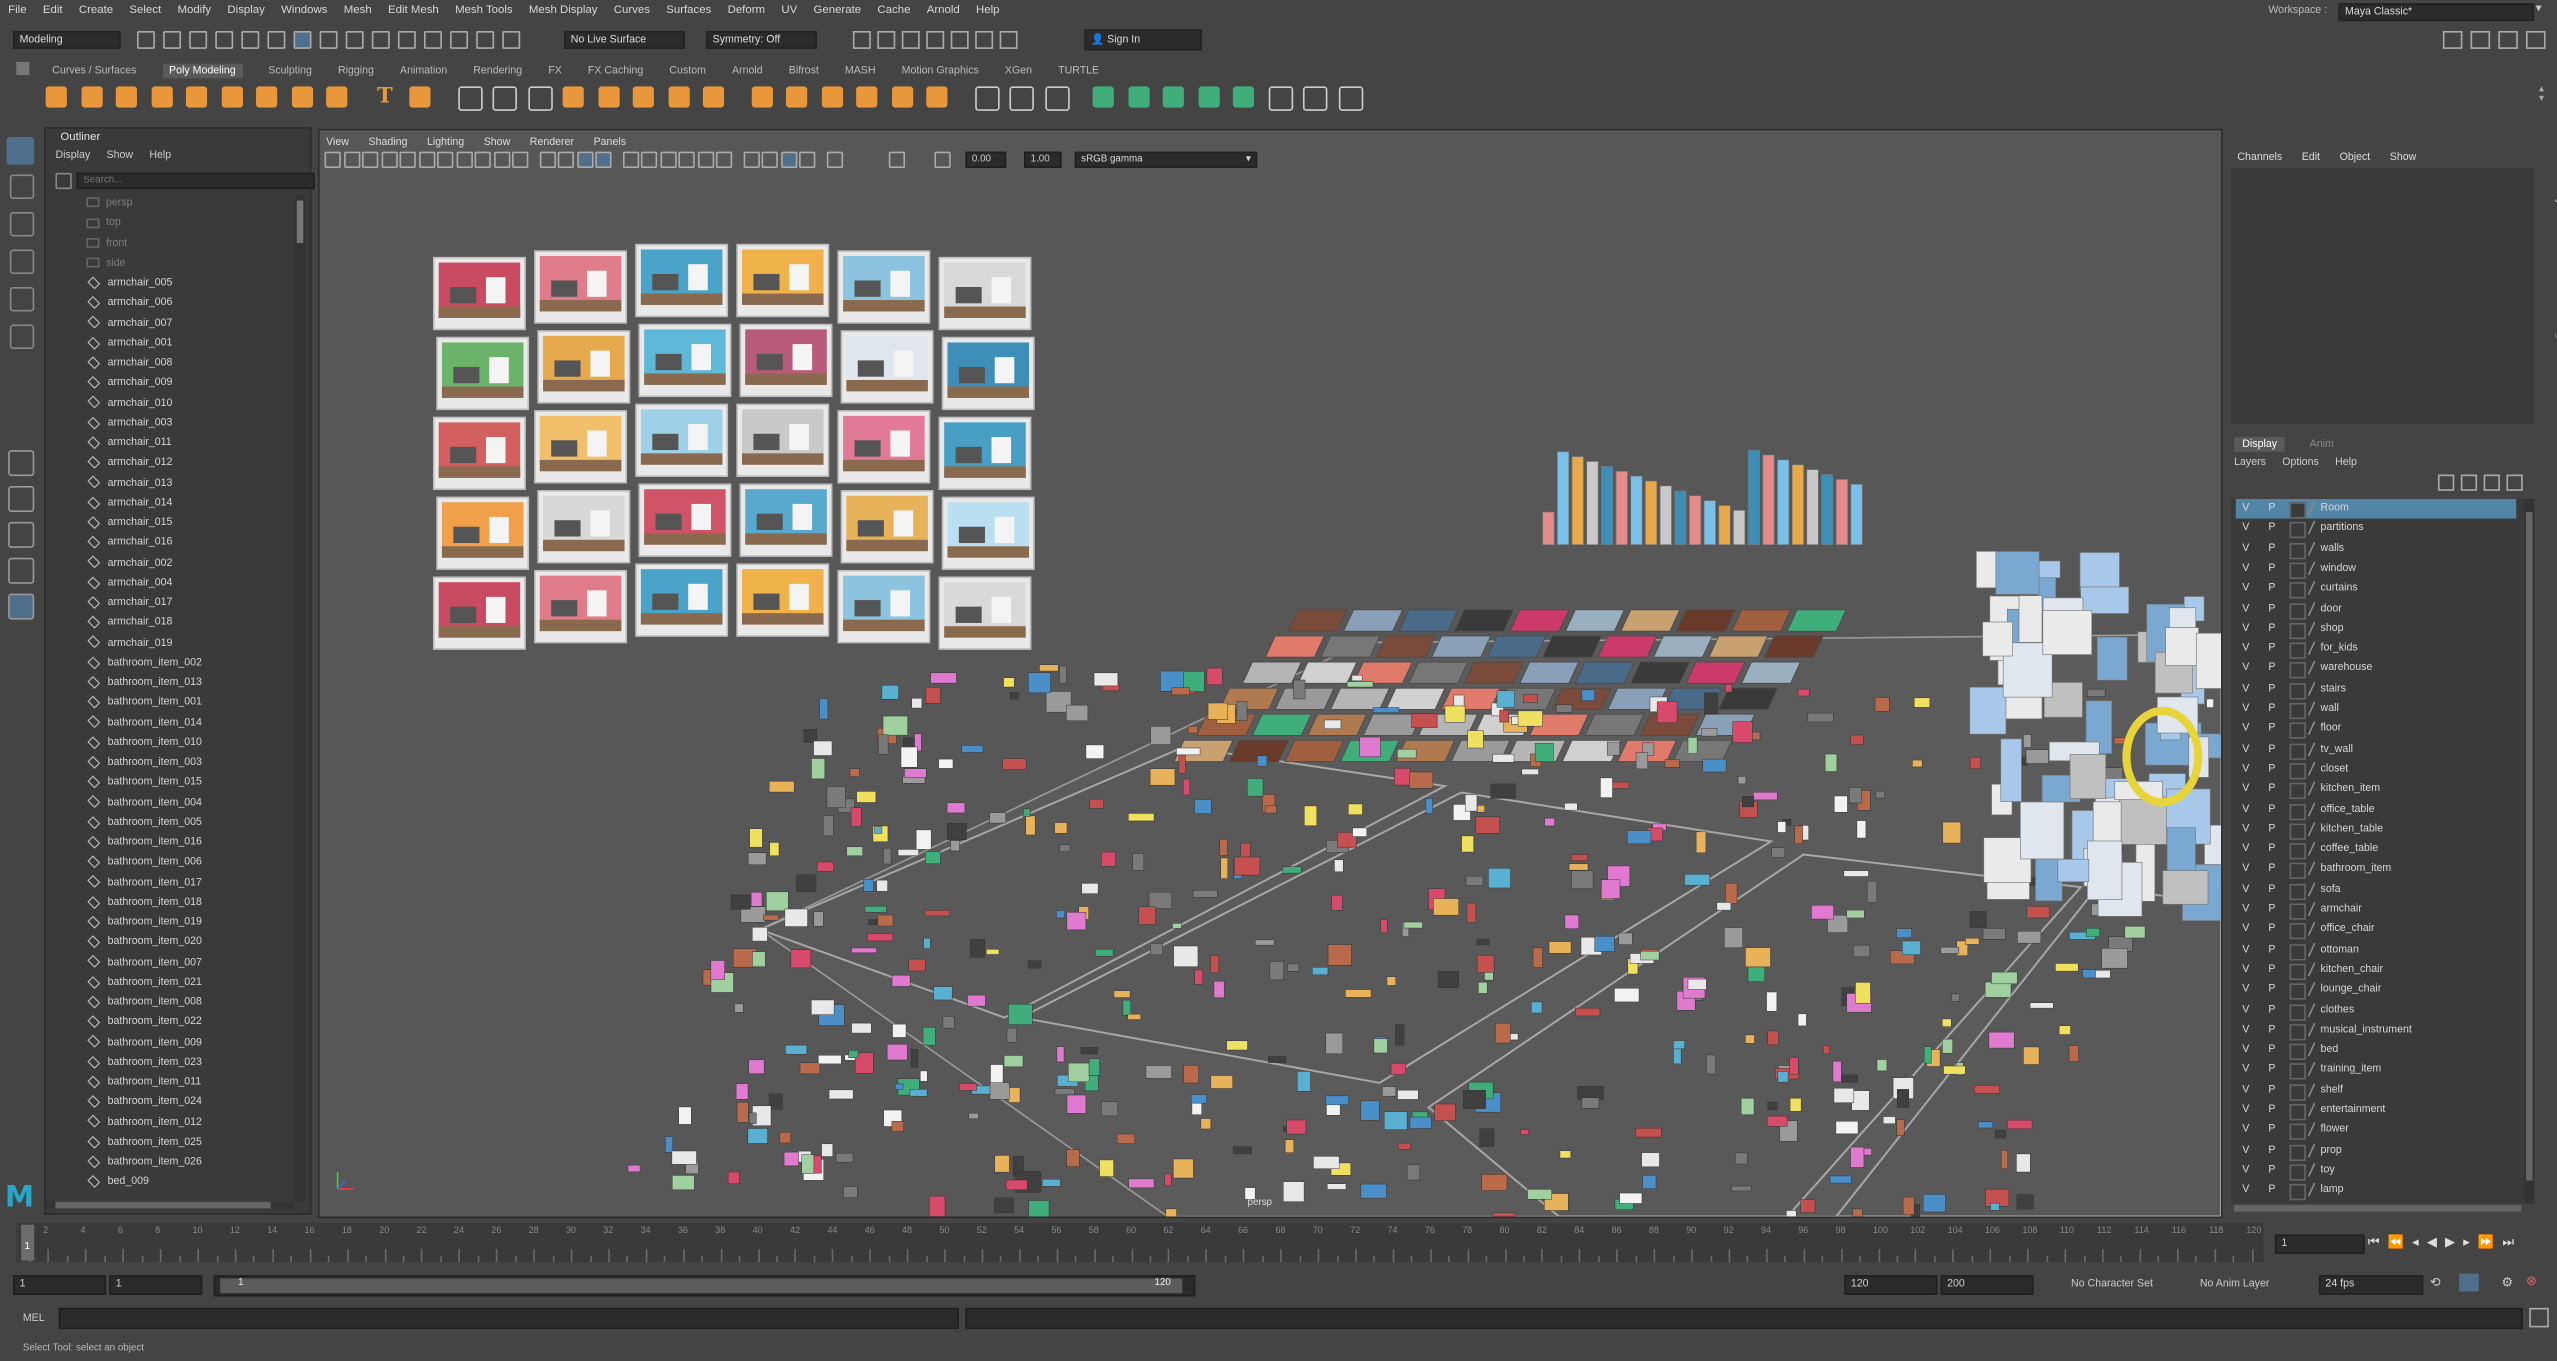  Describe the element at coordinates (144, 783) in the screenshot. I see `outliner-item: bathroom_item_015` at that location.